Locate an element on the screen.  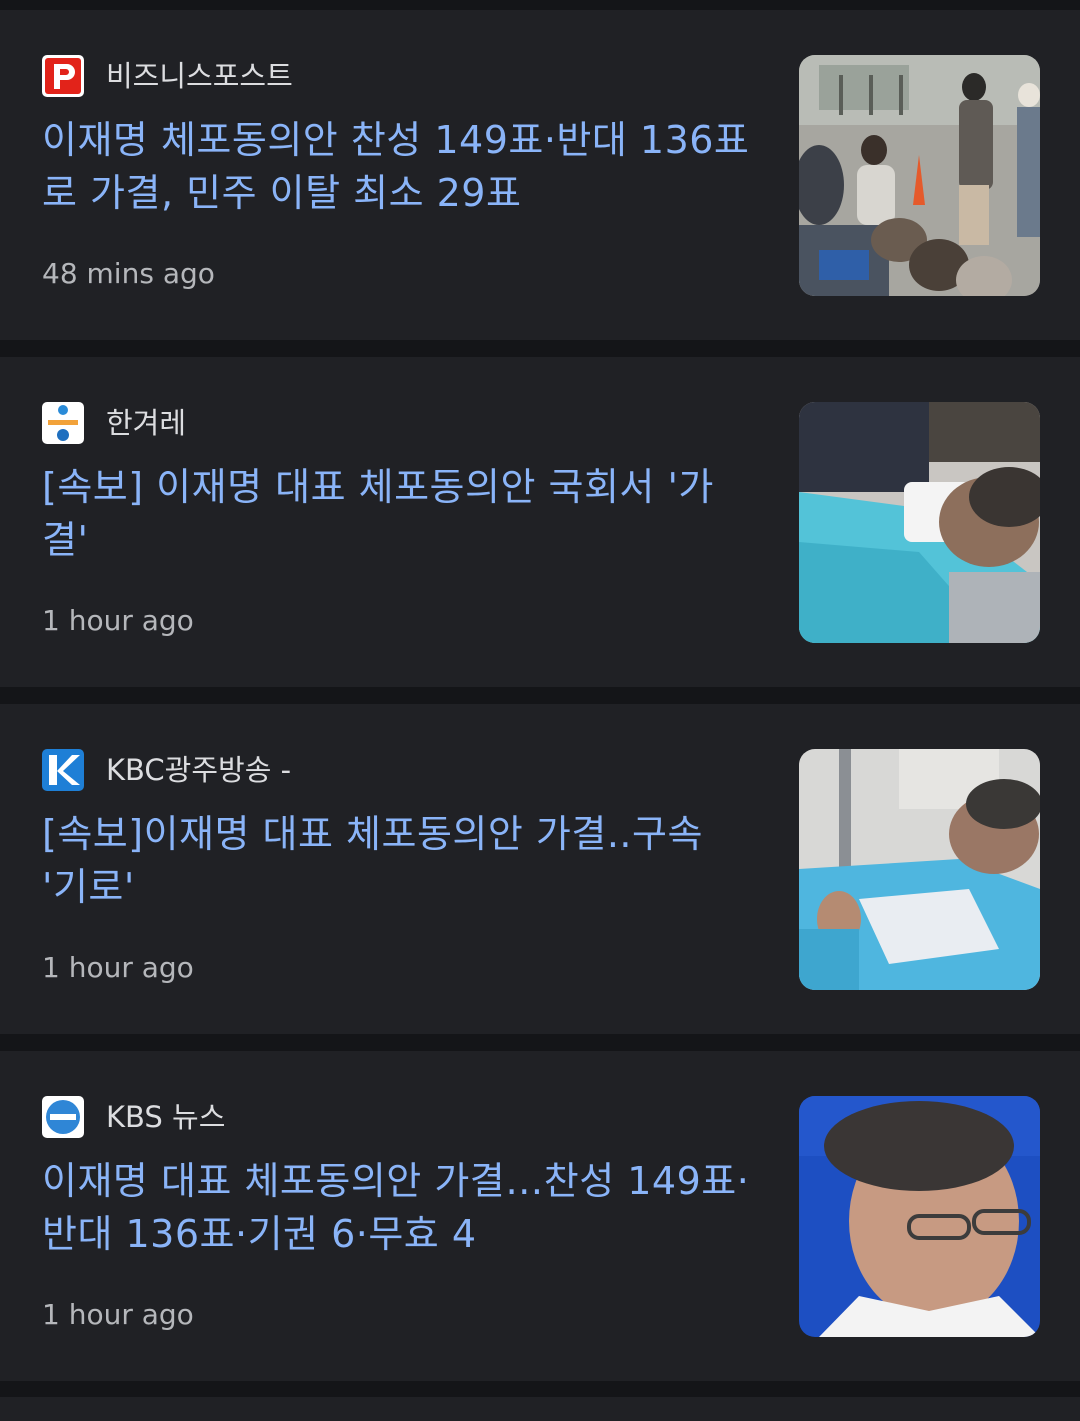
source-name: KBS 뉴스 is located at coordinates (166, 1117).